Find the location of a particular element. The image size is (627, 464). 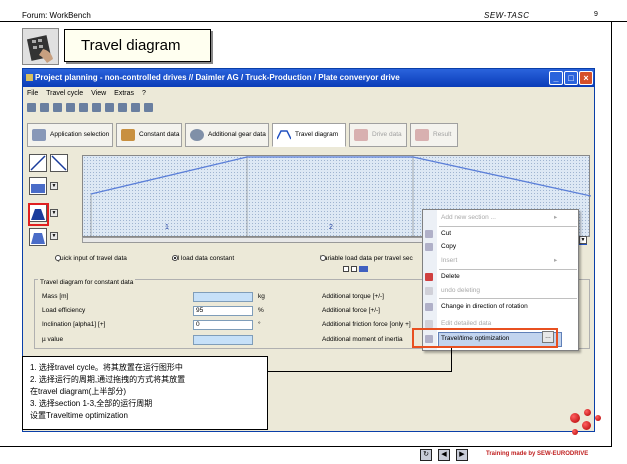

menu-item-change-rotation: Change in direction of rotation is located at coordinates (500, 307).